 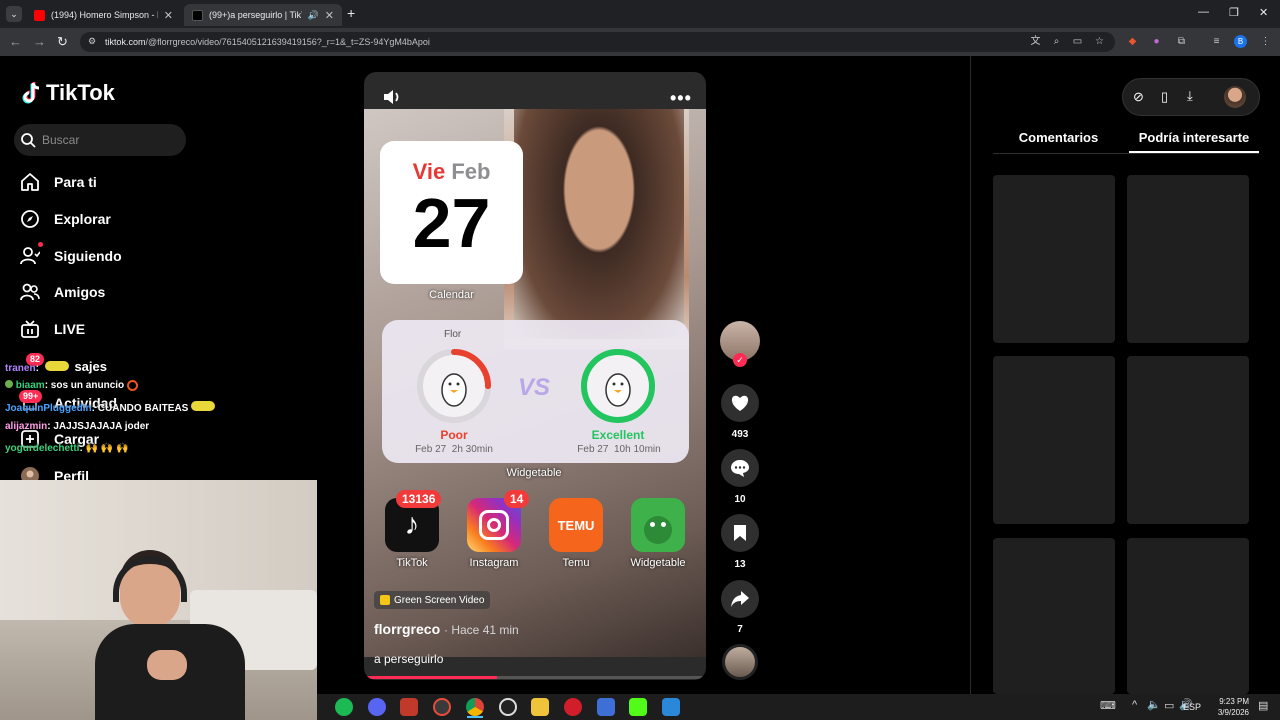 What do you see at coordinates (740, 344) in the screenshot?
I see `creator-avatar: ✓` at bounding box center [740, 344].